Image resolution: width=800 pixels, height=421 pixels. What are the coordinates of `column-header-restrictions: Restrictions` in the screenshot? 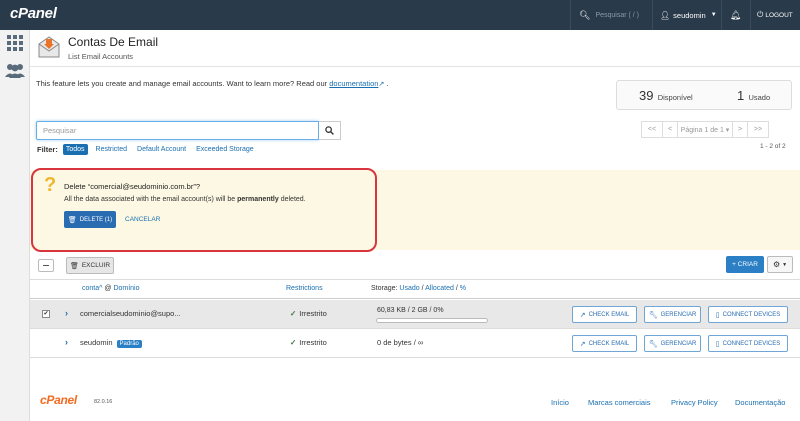 It's located at (304, 288).